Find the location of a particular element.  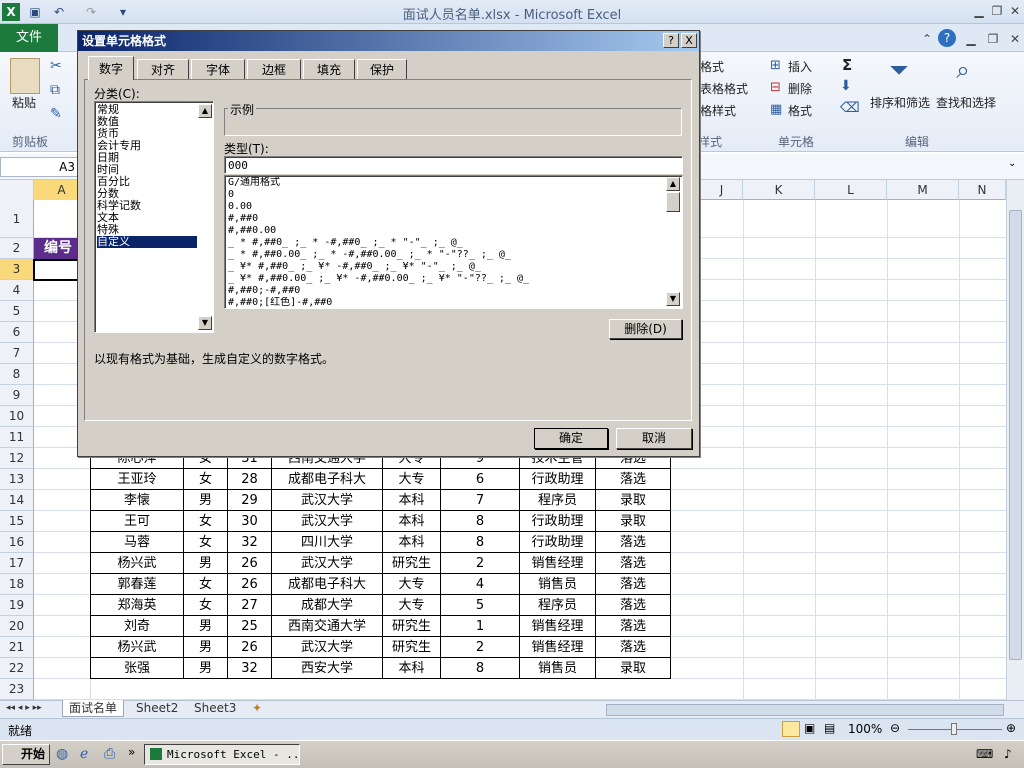

row-header: 5 is located at coordinates (17, 311).